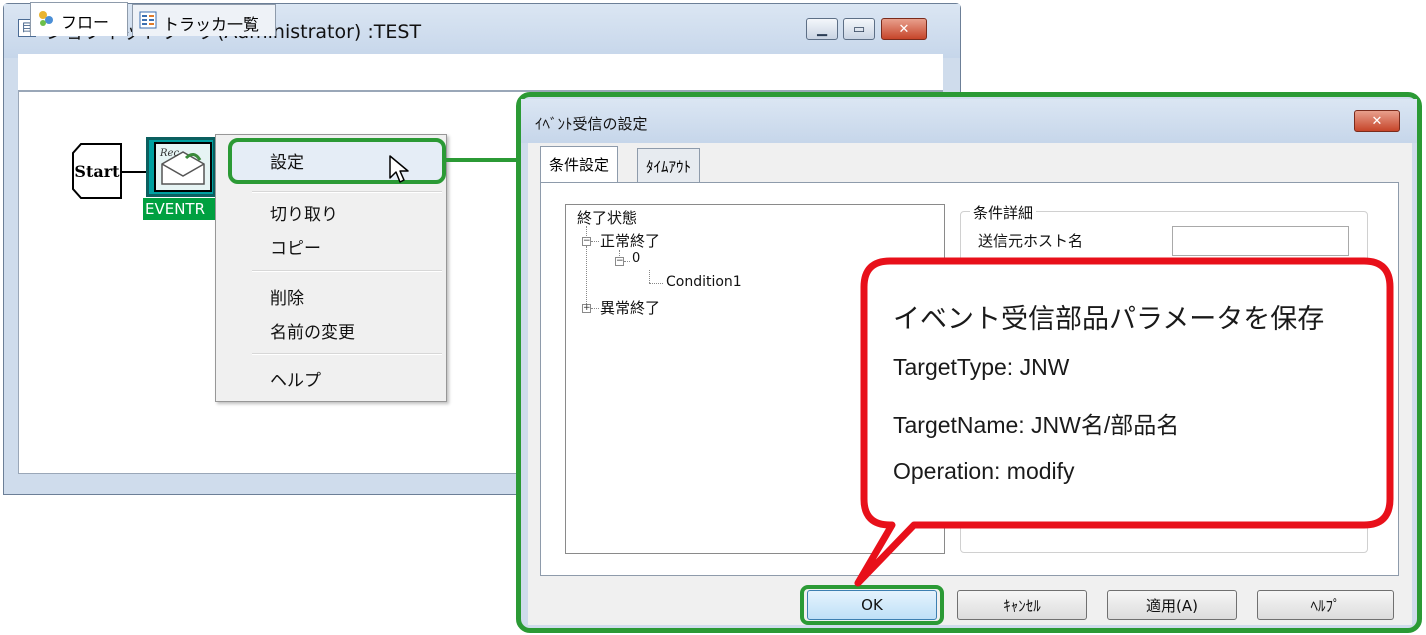 The height and width of the screenshot is (635, 1426). What do you see at coordinates (1031, 241) in the screenshot?
I see `sender-host-label: 送信元ホスト名` at bounding box center [1031, 241].